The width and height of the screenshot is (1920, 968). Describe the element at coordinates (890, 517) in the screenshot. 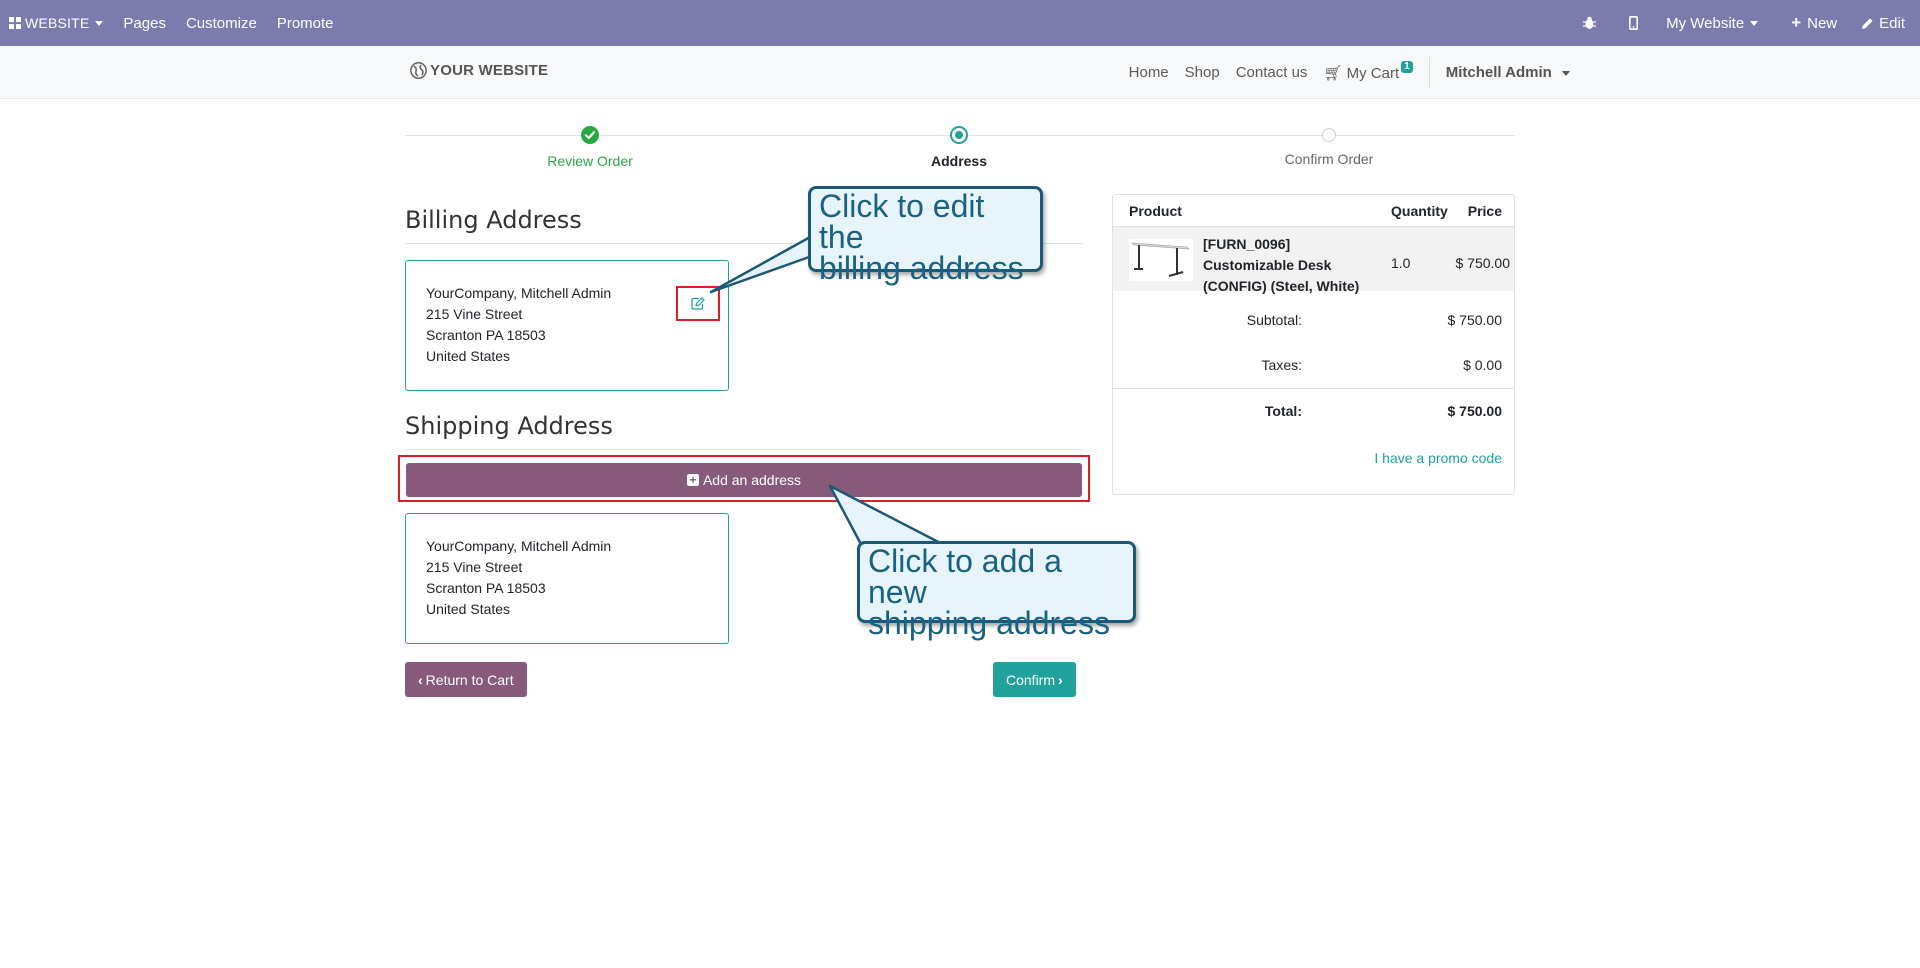

I see `shipping-callout-pointer` at that location.